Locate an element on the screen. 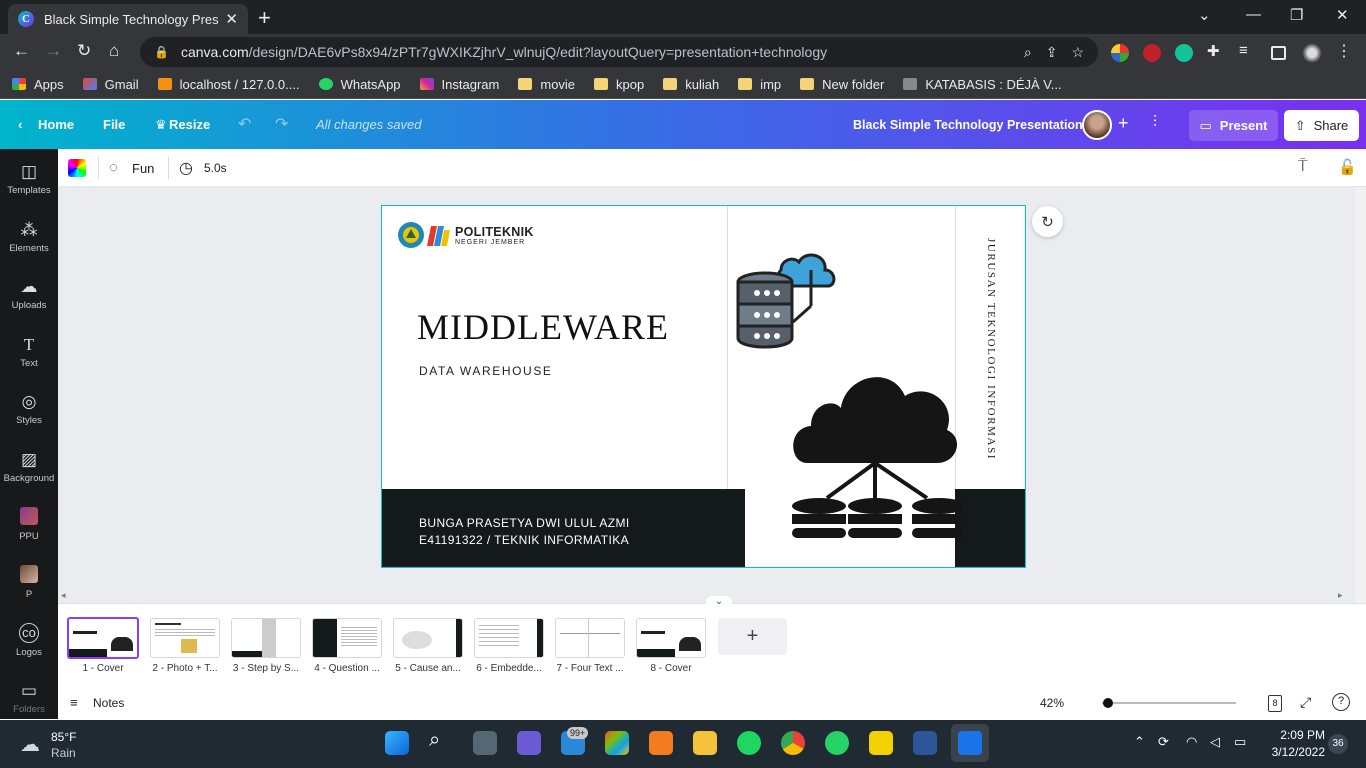  spotify-icon is located at coordinates (749, 743).